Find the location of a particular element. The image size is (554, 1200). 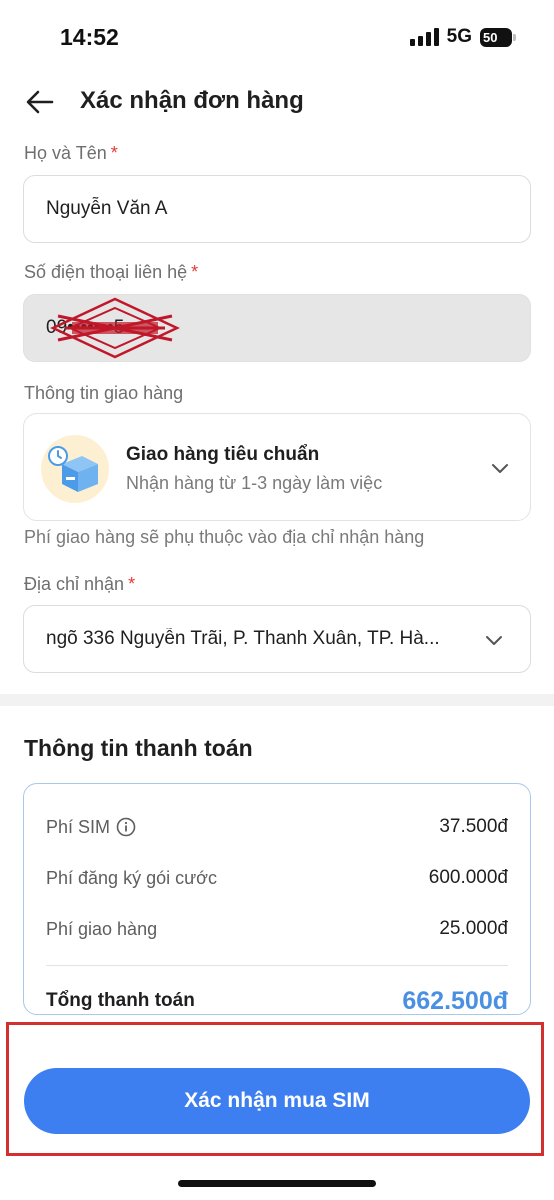

battery-level: 50 is located at coordinates (490, 37).